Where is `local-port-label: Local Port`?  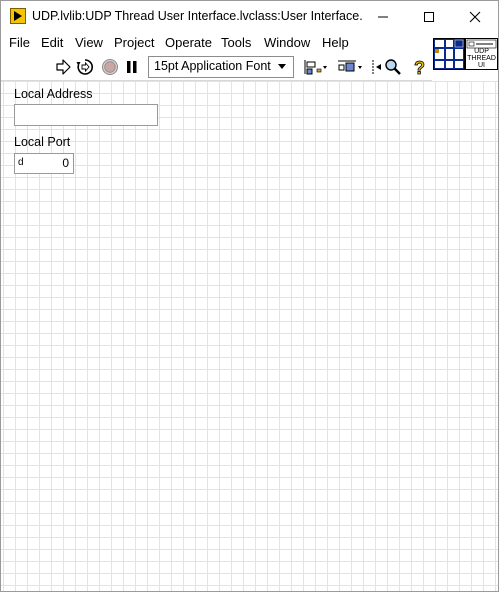
local-port-label: Local Port is located at coordinates (42, 142).